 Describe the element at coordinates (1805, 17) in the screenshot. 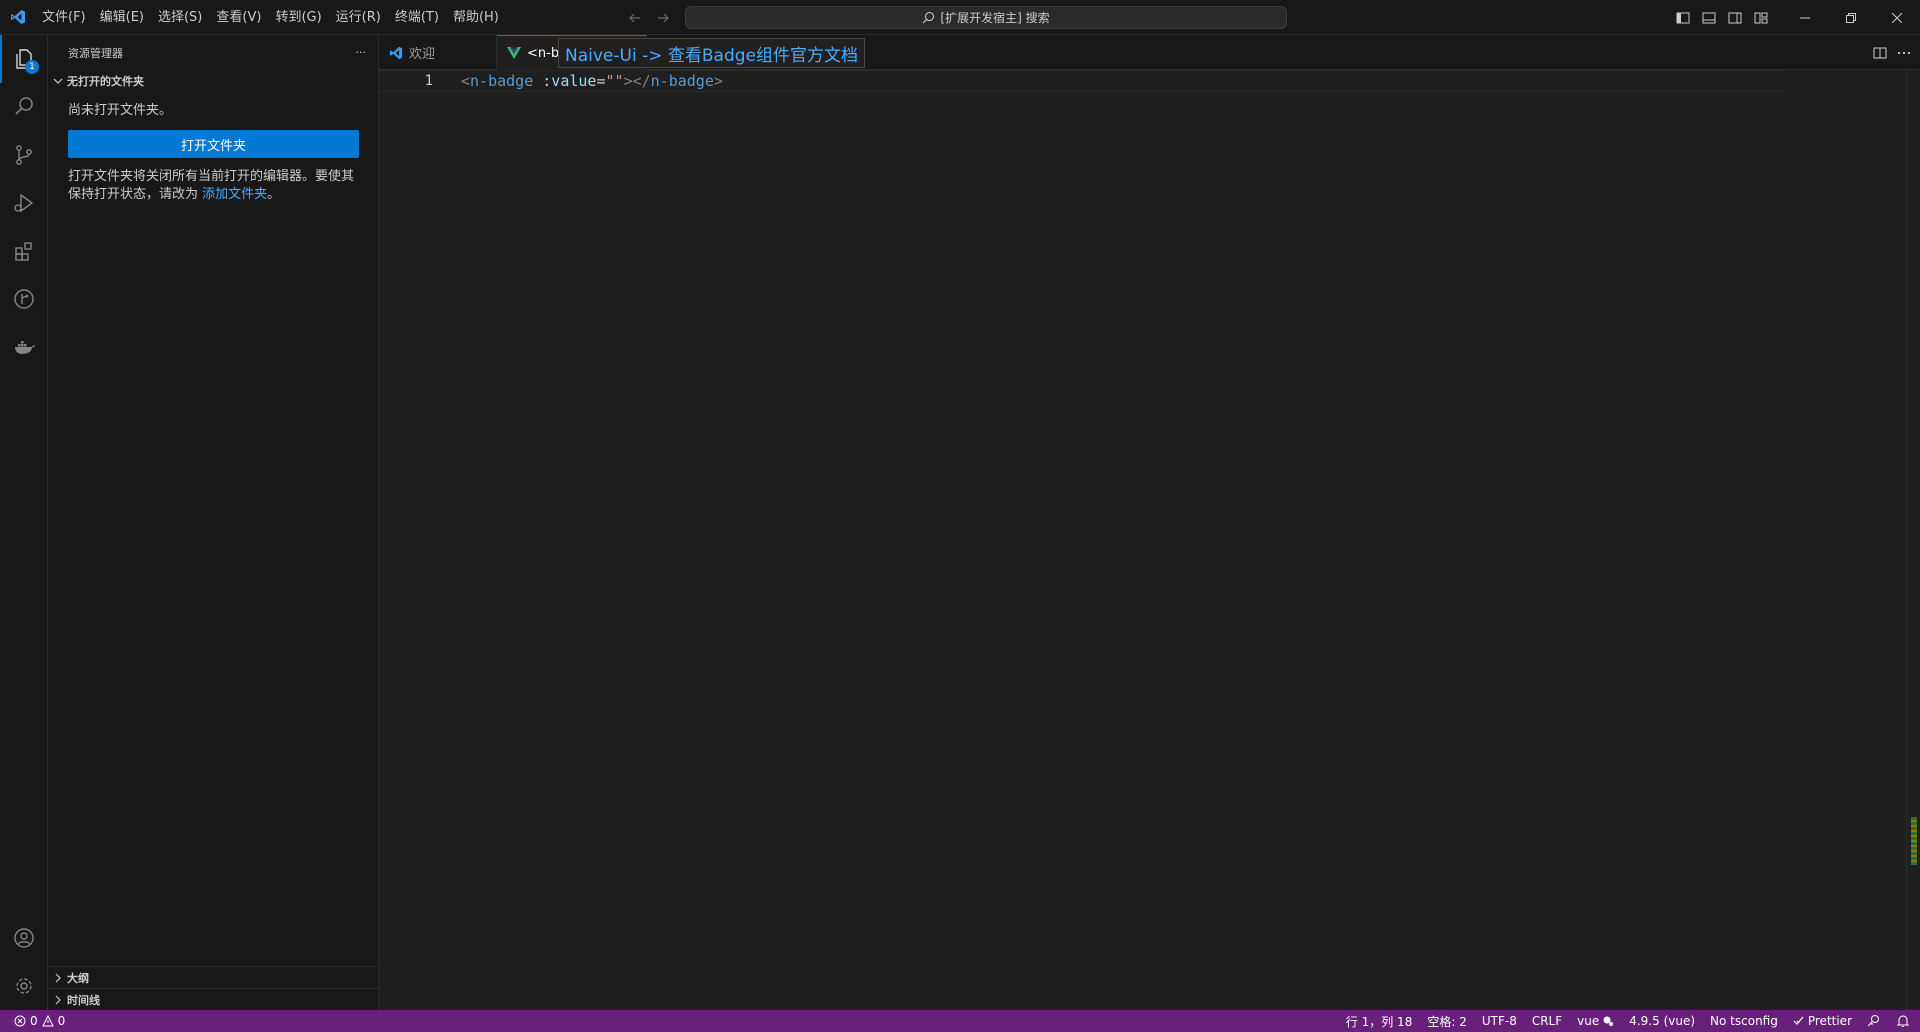

I see `minimize-icon` at that location.